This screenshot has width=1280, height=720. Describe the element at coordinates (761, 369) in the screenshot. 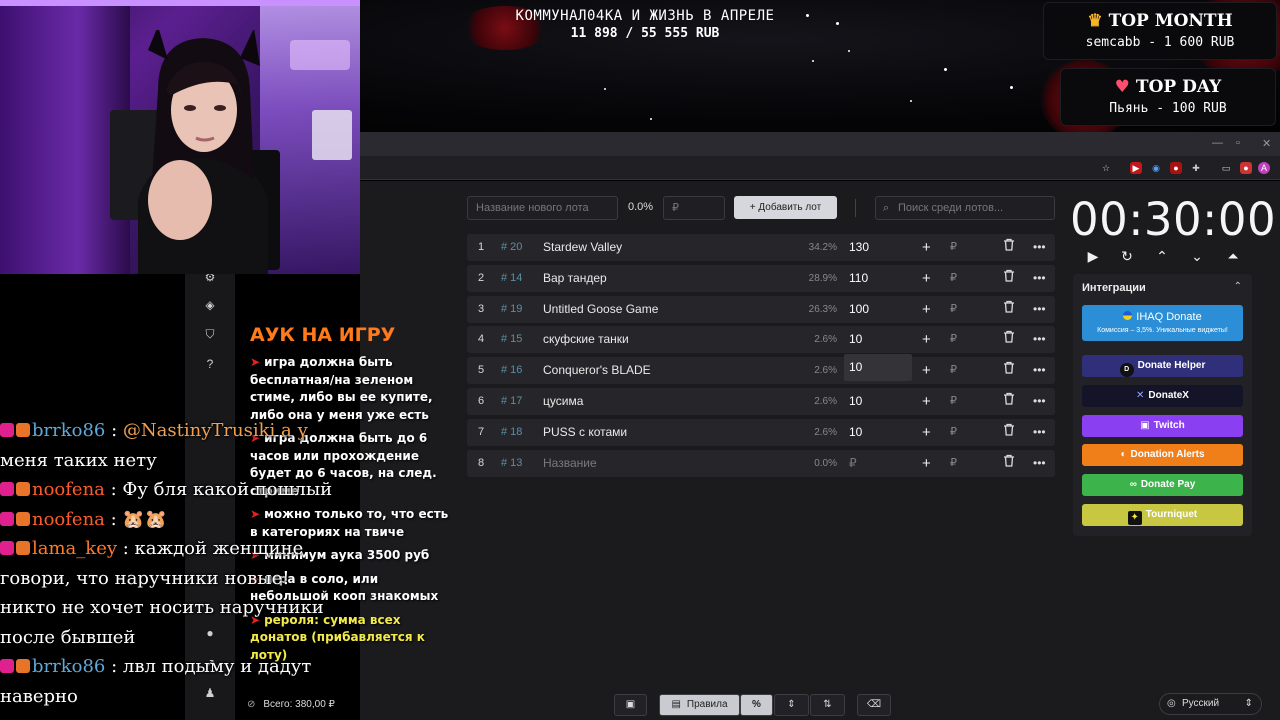

I see `lot-row: 5 # 16 Conqueror's BLADE 2.6% 10 + ₽ •••` at that location.